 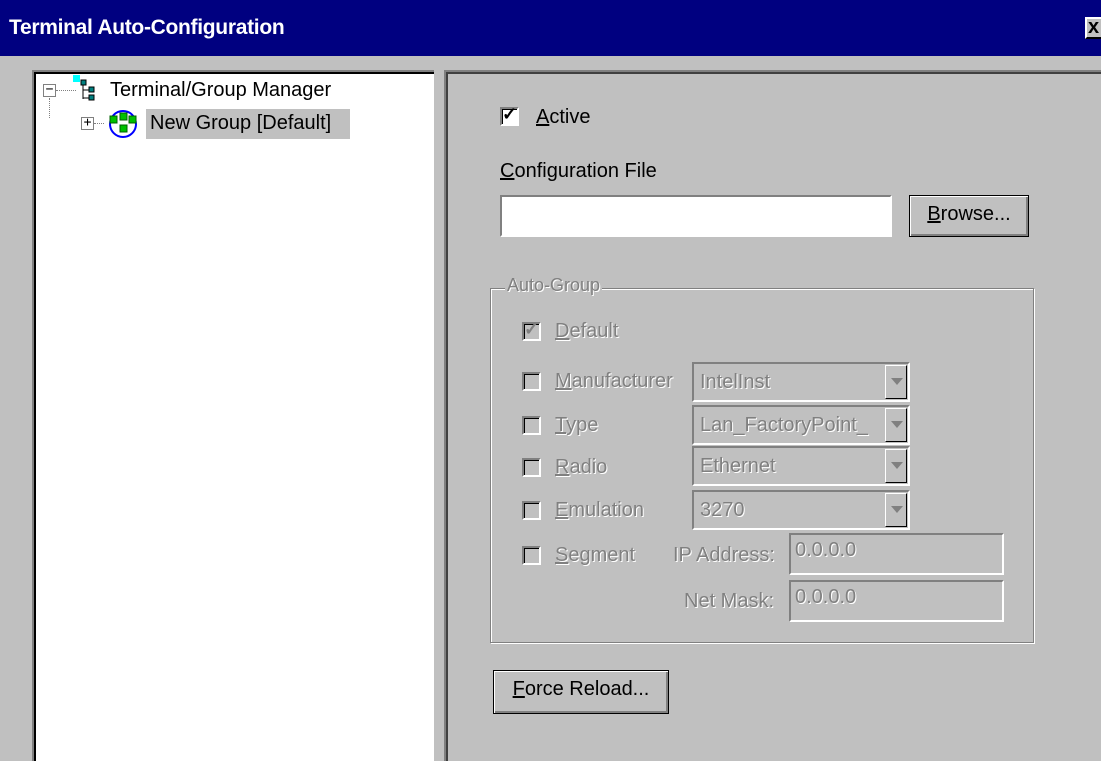 I want to click on emulation-checkbox, so click(x=531, y=510).